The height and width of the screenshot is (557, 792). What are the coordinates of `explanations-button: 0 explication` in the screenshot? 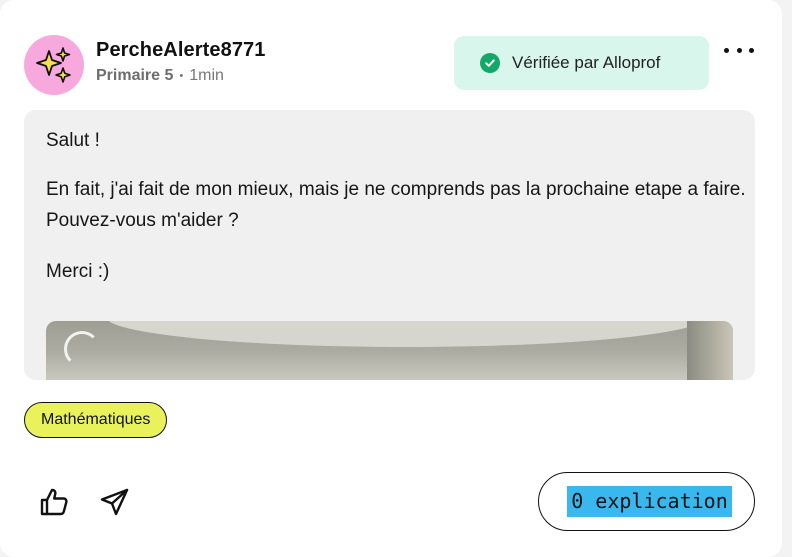 It's located at (646, 501).